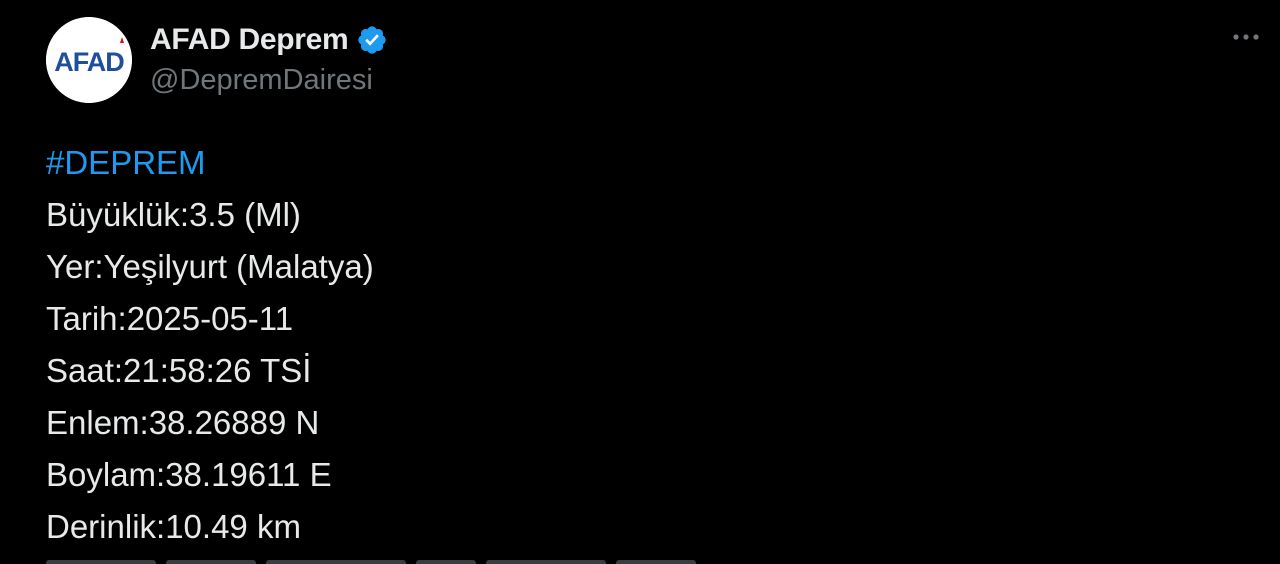 Image resolution: width=1280 pixels, height=564 pixels. I want to click on time-line: Saat:21:58:26 TSİ, so click(179, 370).